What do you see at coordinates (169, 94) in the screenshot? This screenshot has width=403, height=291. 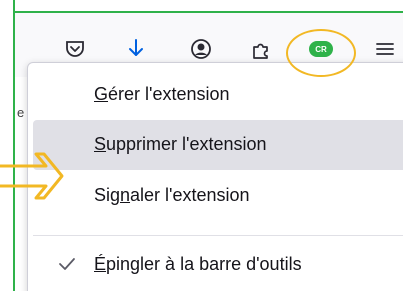 I see `label-rest: érer l'extension` at bounding box center [169, 94].